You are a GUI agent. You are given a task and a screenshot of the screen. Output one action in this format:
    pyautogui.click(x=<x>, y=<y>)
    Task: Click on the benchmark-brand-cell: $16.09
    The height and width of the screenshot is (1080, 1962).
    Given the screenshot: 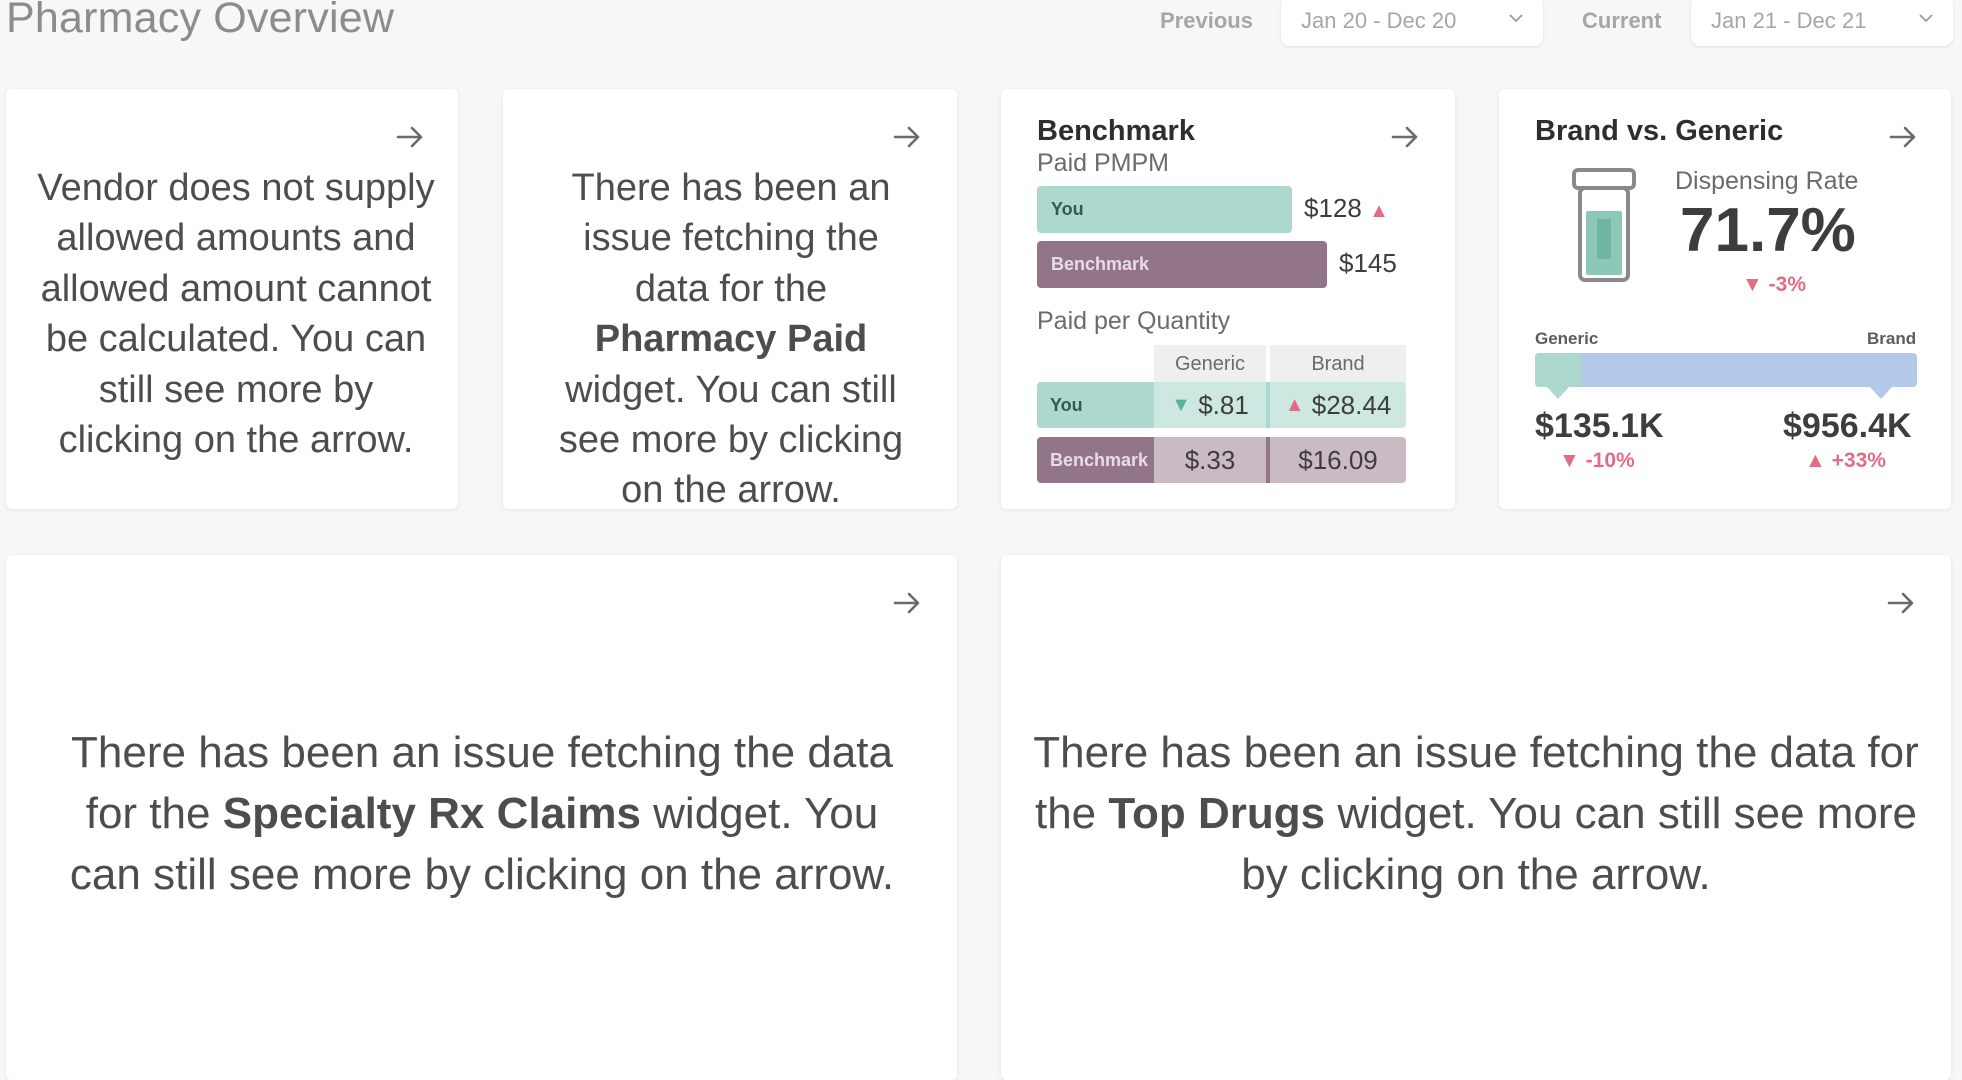 What is the action you would take?
    pyautogui.click(x=1338, y=460)
    